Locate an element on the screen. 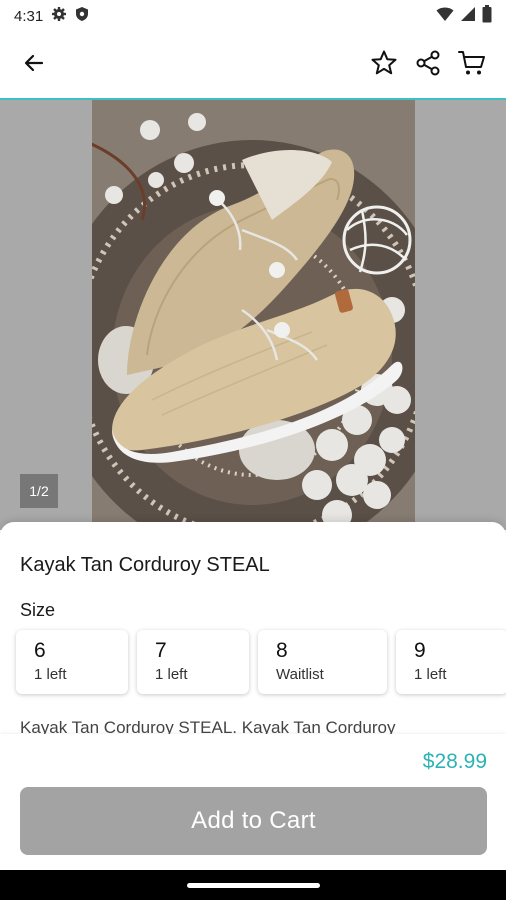 The height and width of the screenshot is (900, 506). size-option-9: 9 1 left is located at coordinates (451, 662).